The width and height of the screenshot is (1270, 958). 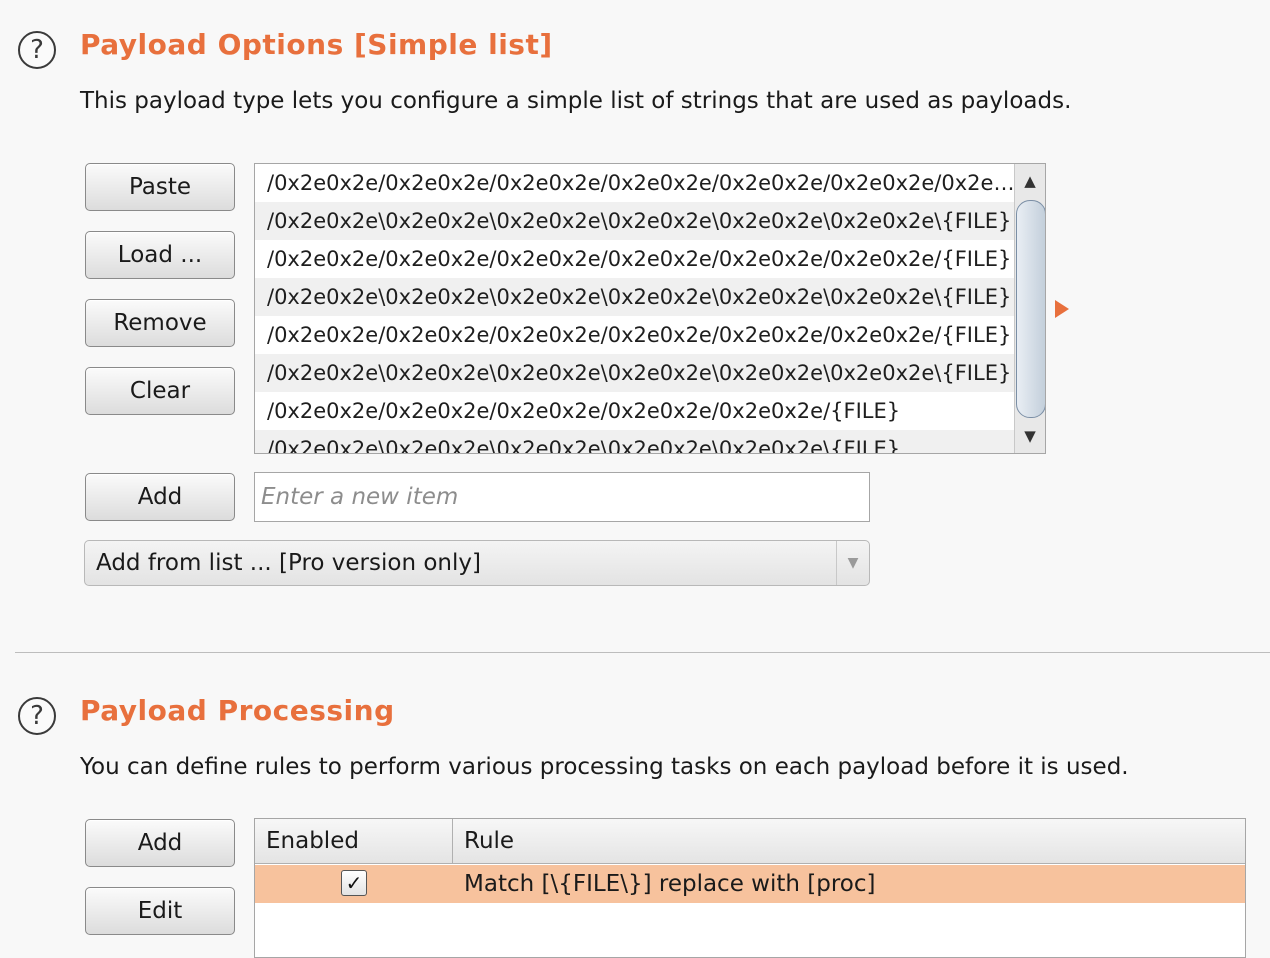 What do you see at coordinates (316, 44) in the screenshot?
I see `payload-options-title: Payload Options [Simple list]` at bounding box center [316, 44].